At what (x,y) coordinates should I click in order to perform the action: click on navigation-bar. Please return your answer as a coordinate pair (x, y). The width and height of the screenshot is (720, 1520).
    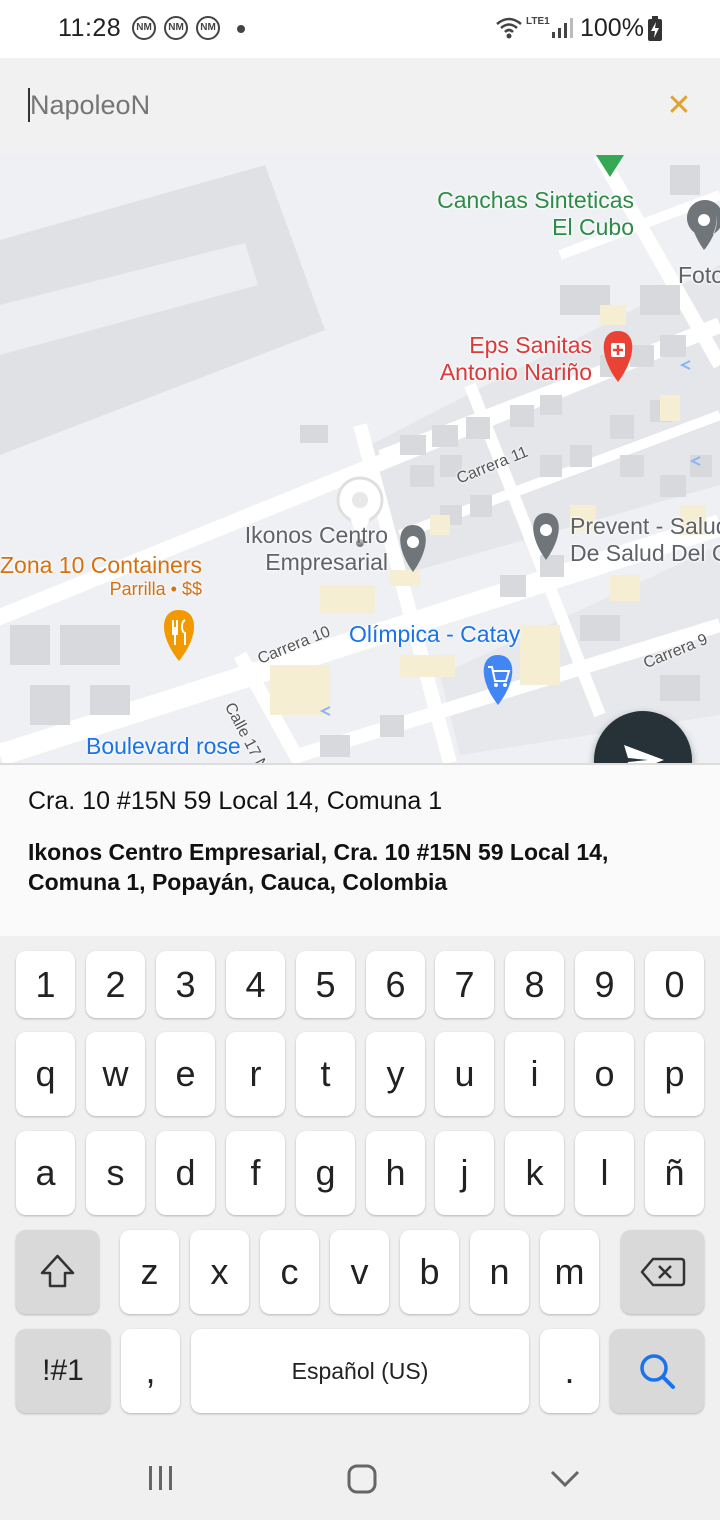
    Looking at the image, I should click on (360, 1477).